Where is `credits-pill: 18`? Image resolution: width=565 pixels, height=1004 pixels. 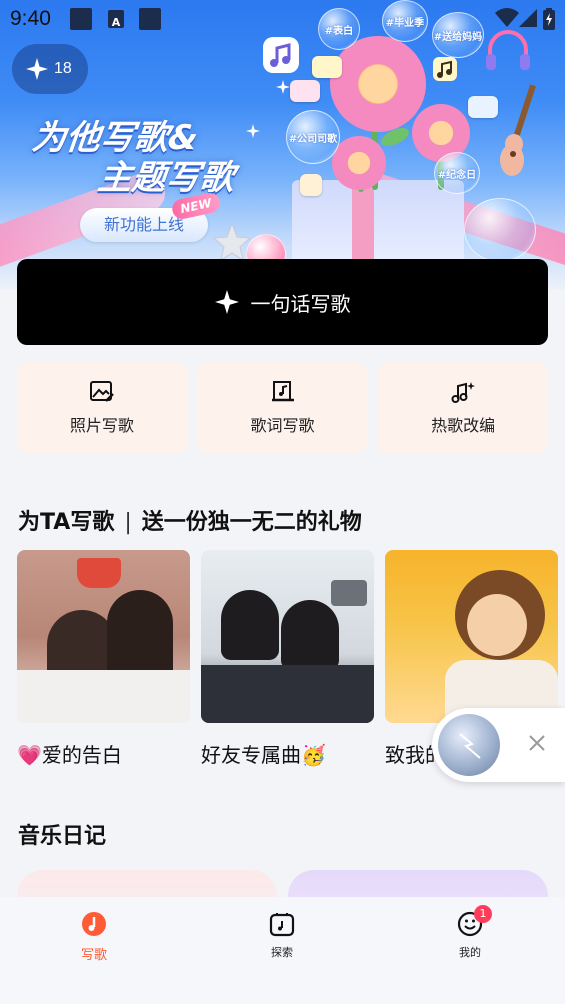 credits-pill: 18 is located at coordinates (50, 69).